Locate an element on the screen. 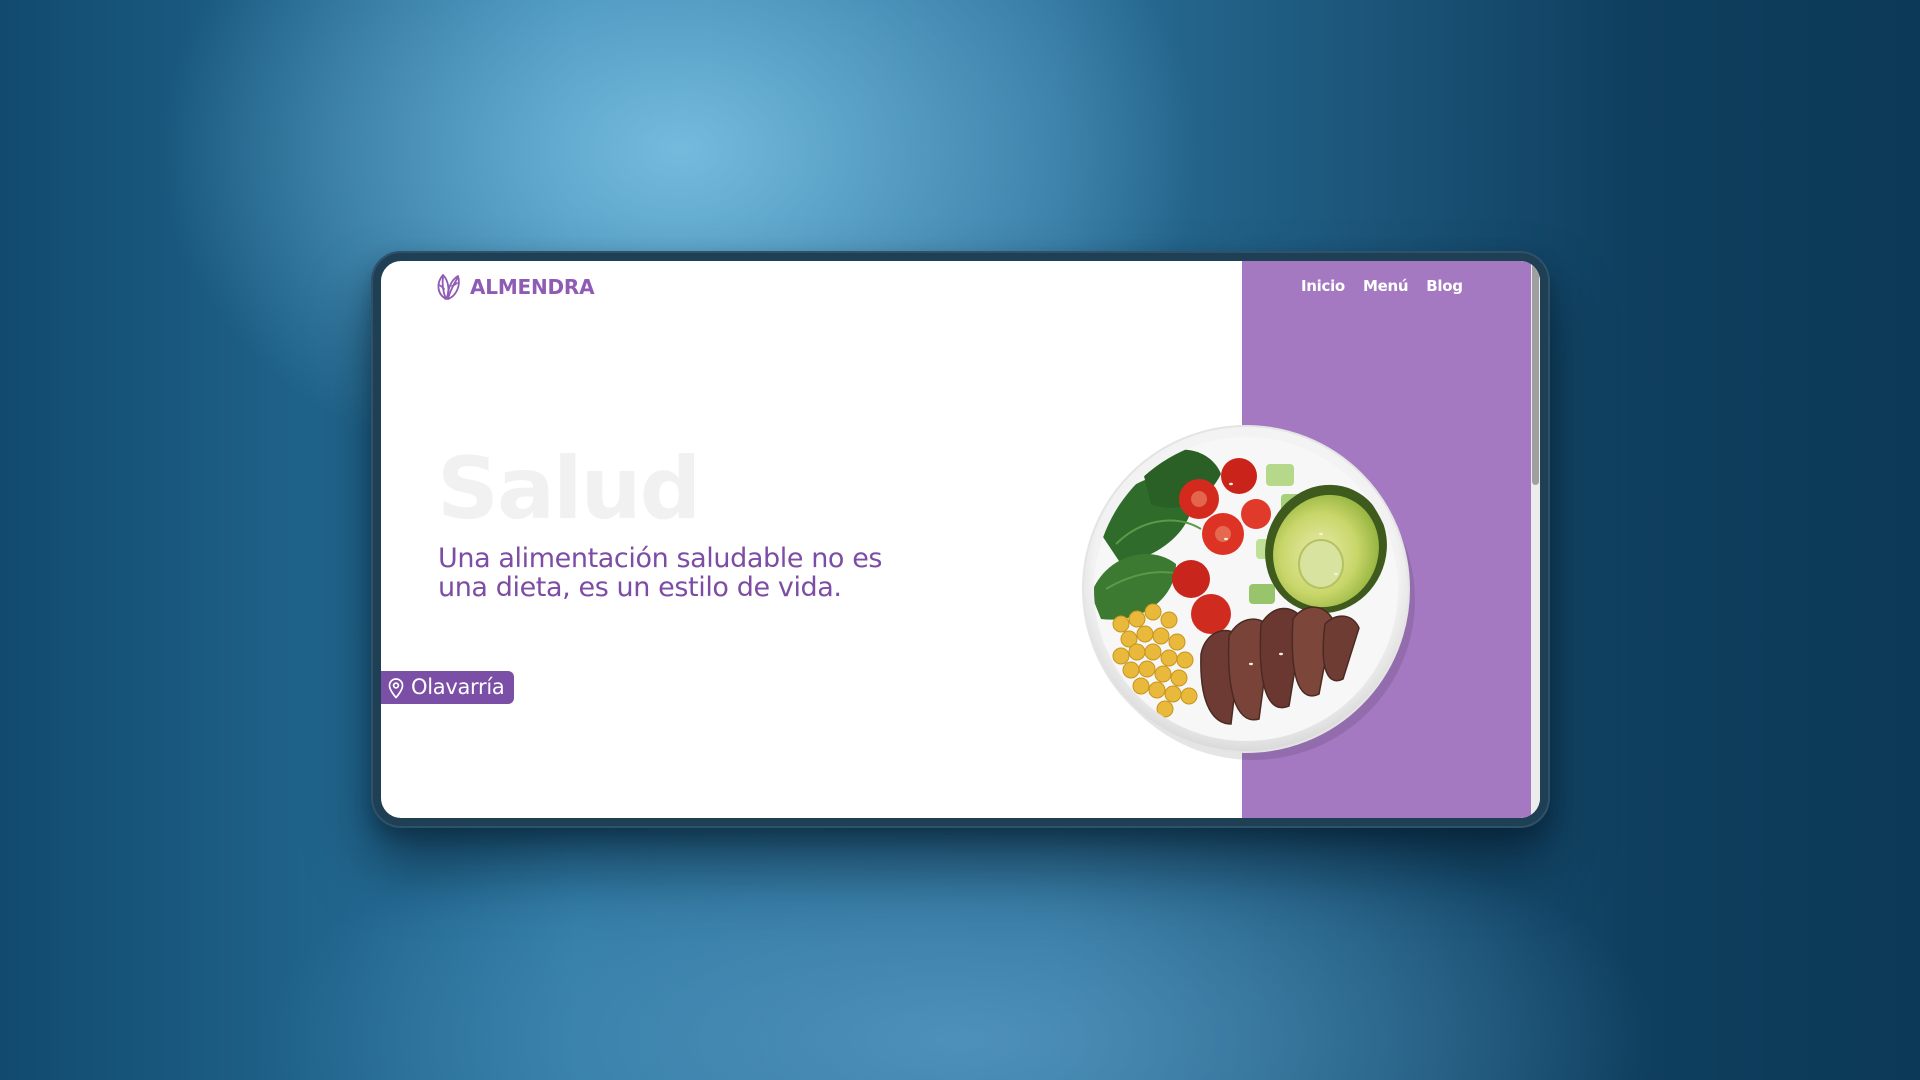 The height and width of the screenshot is (1080, 1920). location-badge: Olavarría is located at coordinates (448, 687).